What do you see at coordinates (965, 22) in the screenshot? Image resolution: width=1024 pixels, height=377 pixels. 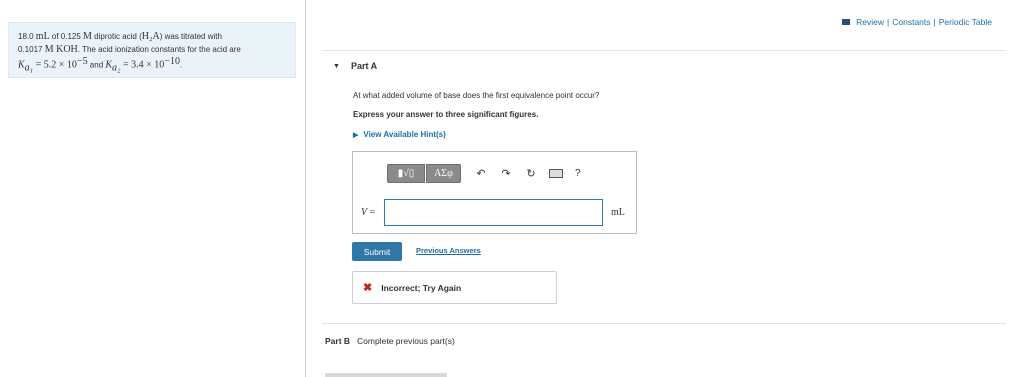 I see `periodic-table-link: Periodic Table` at bounding box center [965, 22].